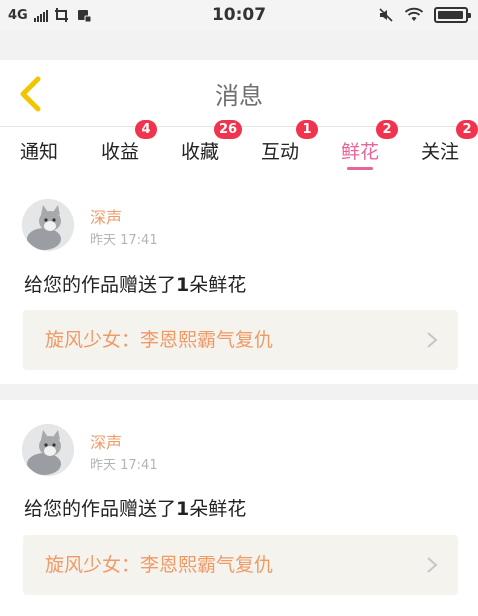 The height and width of the screenshot is (616, 478). Describe the element at coordinates (228, 129) in the screenshot. I see `tab-badge: 26` at that location.